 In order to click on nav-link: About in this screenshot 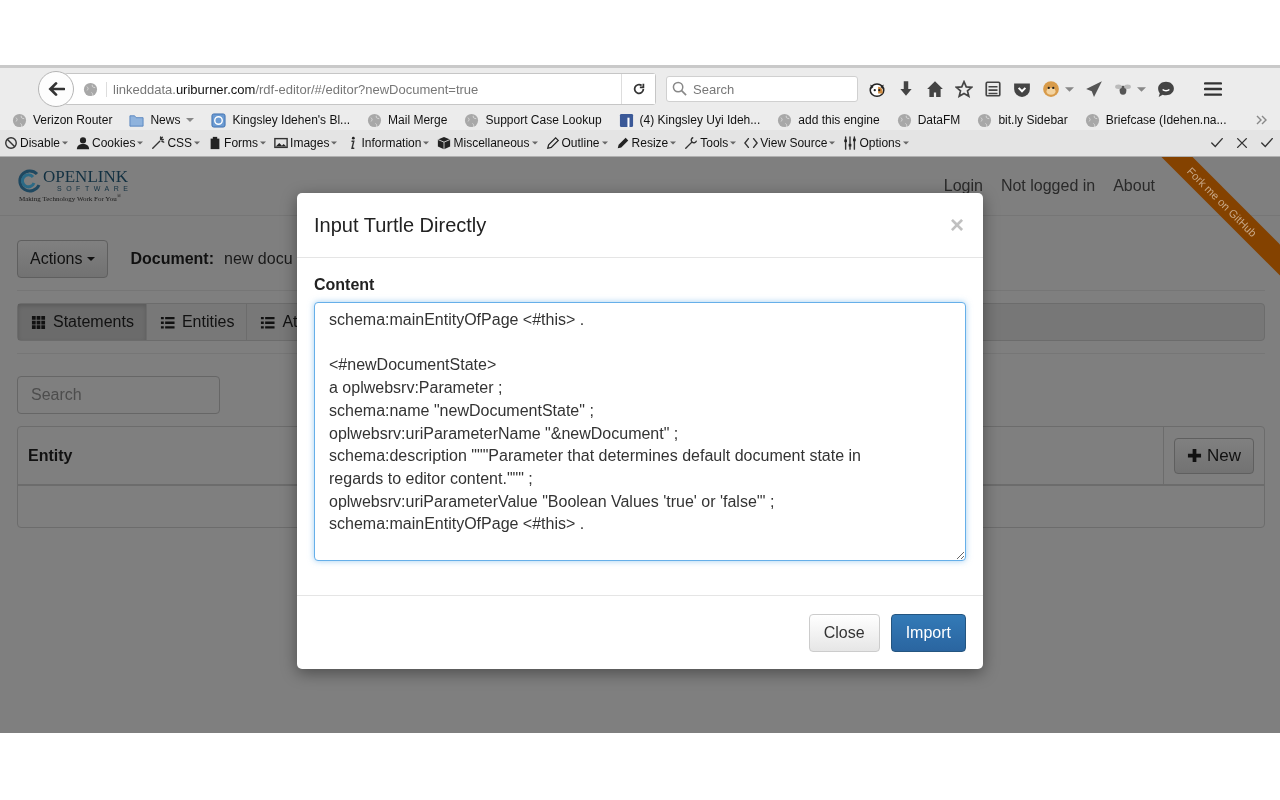, I will do `click(1134, 186)`.